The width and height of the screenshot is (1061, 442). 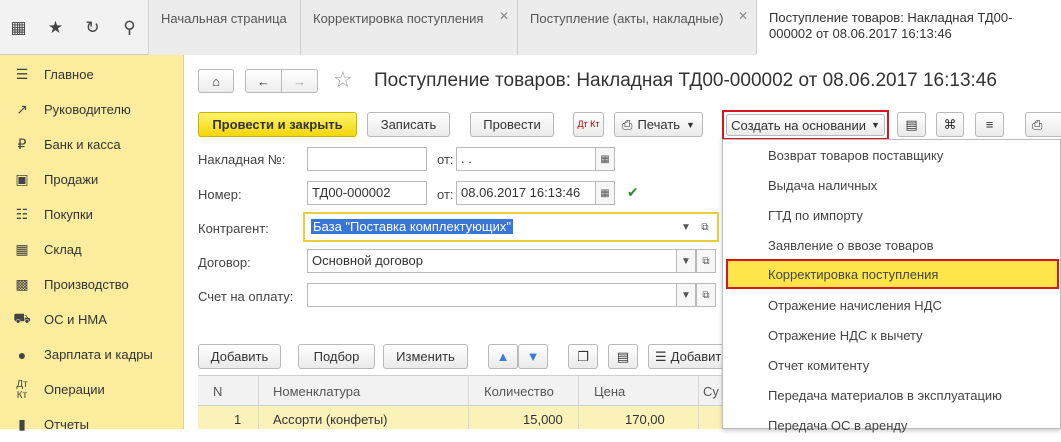 I want to click on dtkt-button: Дт Кт, so click(x=588, y=124).